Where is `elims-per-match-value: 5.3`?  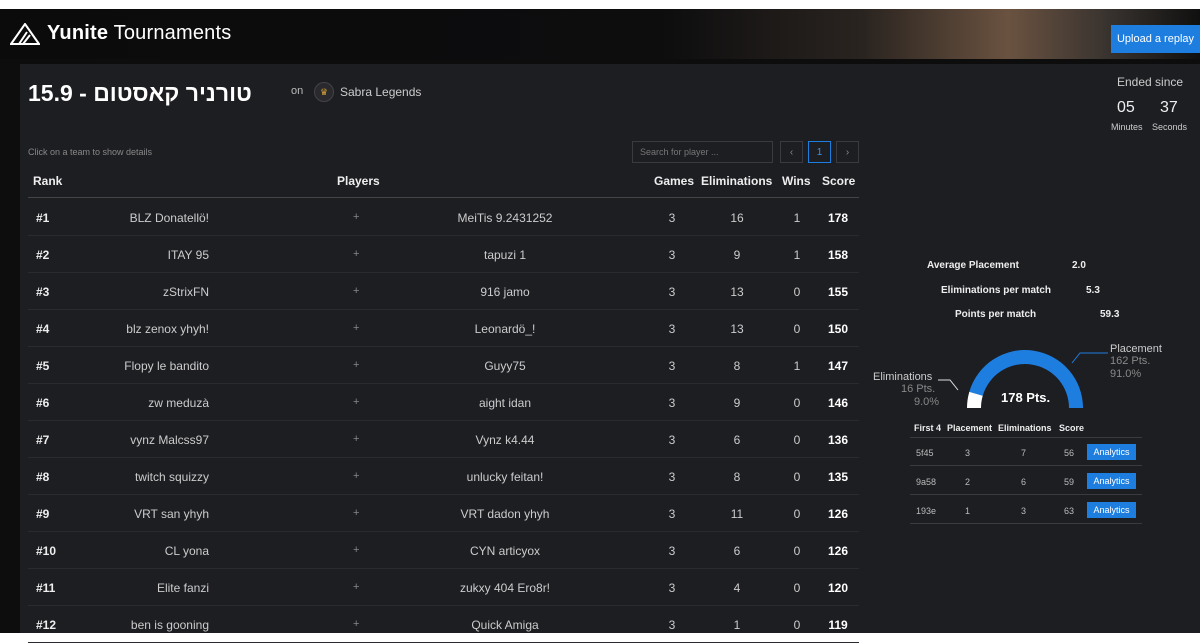
elims-per-match-value: 5.3 is located at coordinates (1093, 290).